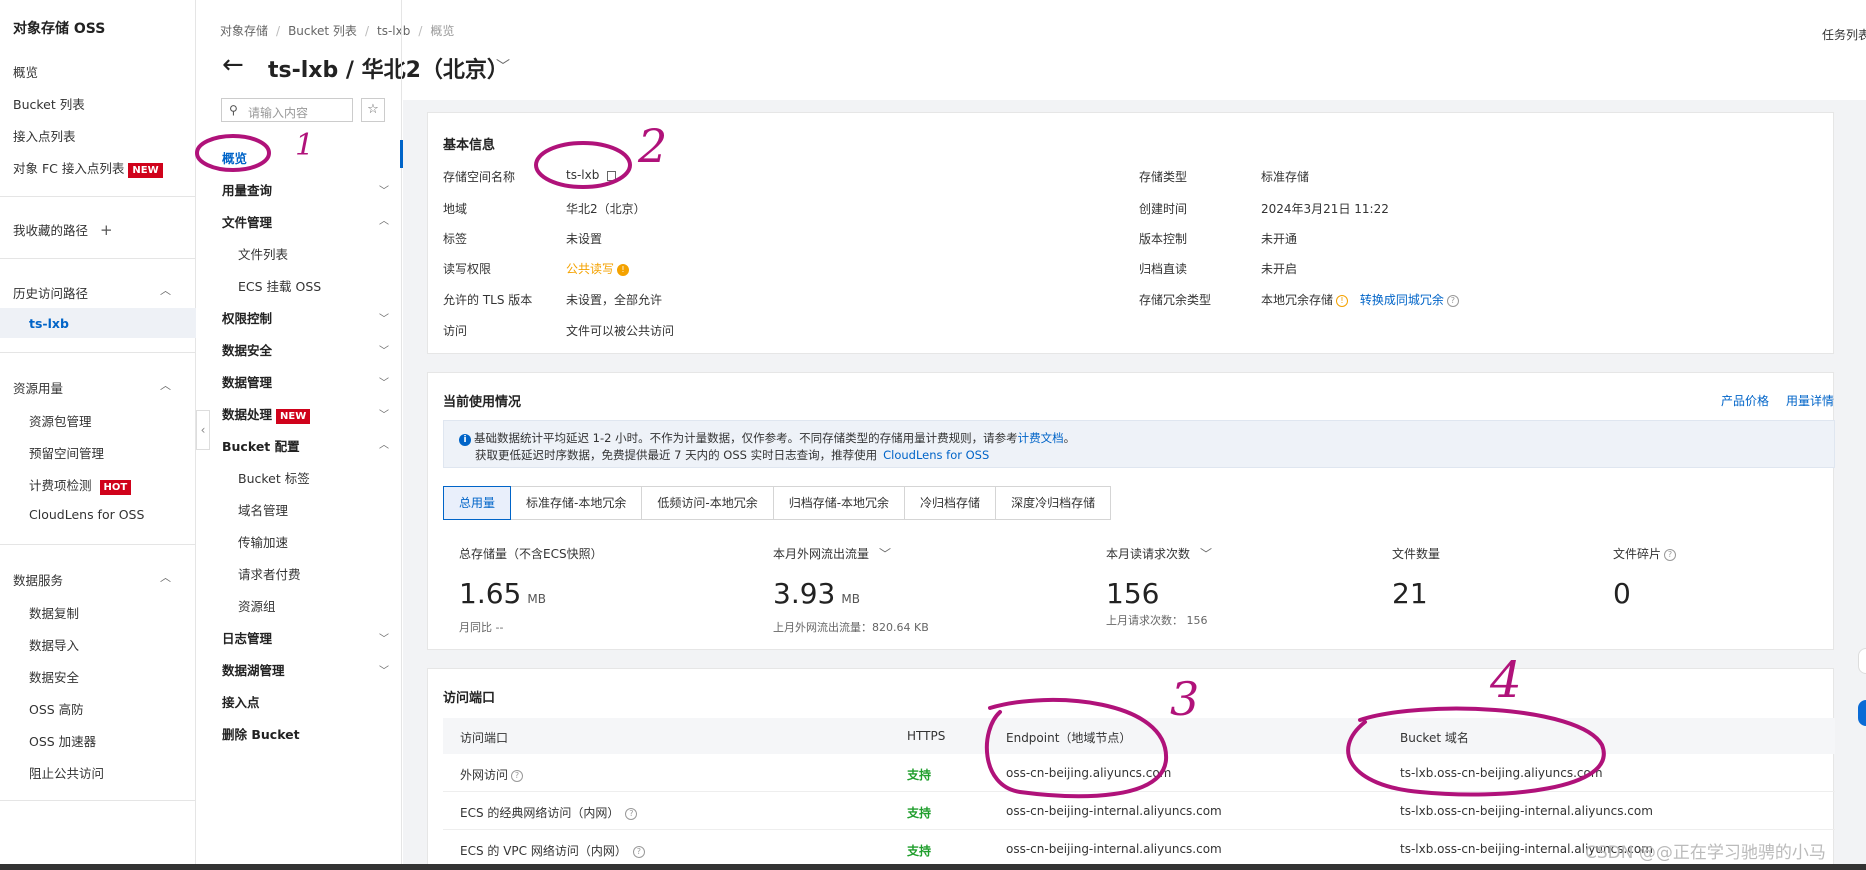 The image size is (1866, 870). I want to click on sidebar-item-block-public-access: 阻止公共访问, so click(66, 772).